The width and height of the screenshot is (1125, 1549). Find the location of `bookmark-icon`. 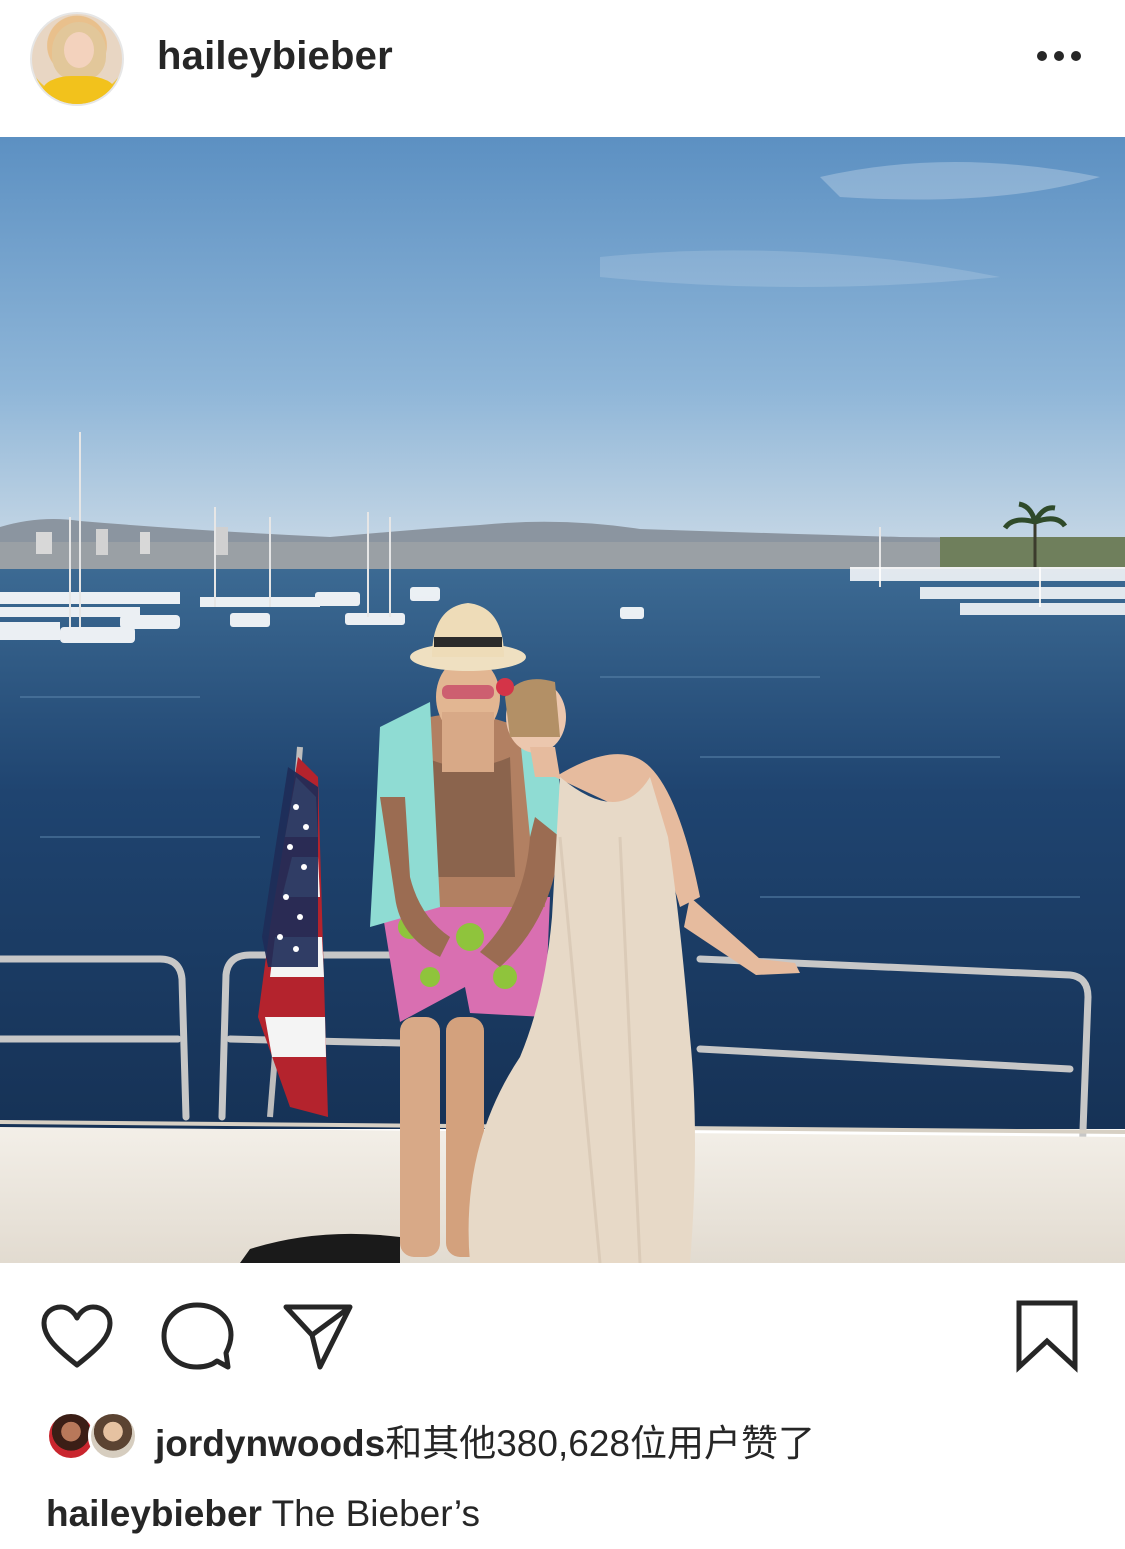

bookmark-icon is located at coordinates (1047, 1336).